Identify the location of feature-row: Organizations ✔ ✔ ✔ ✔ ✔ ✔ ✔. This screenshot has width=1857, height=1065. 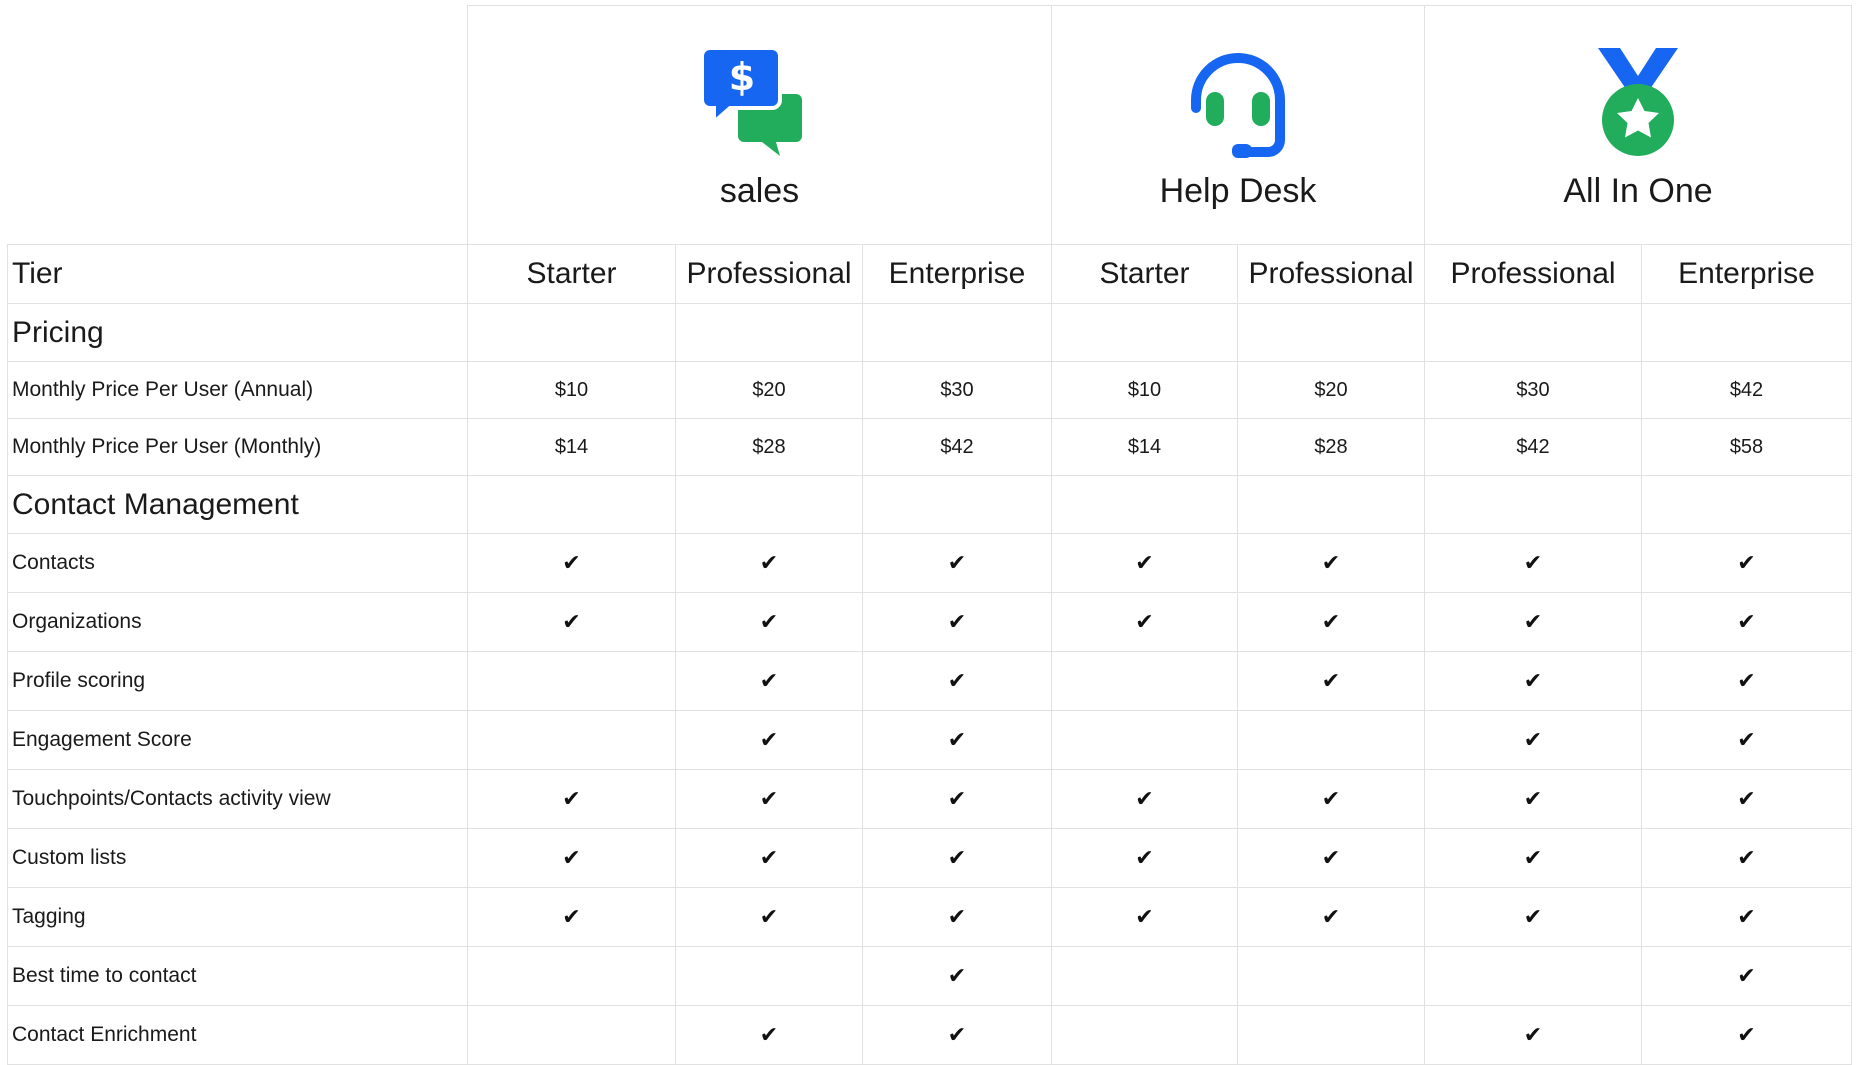
(929, 622).